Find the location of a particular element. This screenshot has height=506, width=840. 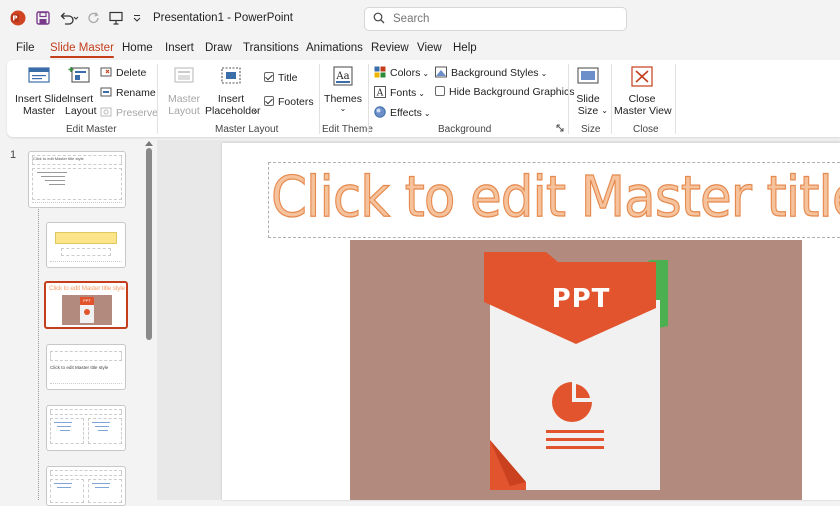

svg-text: Aa is located at coordinates (342, 76).